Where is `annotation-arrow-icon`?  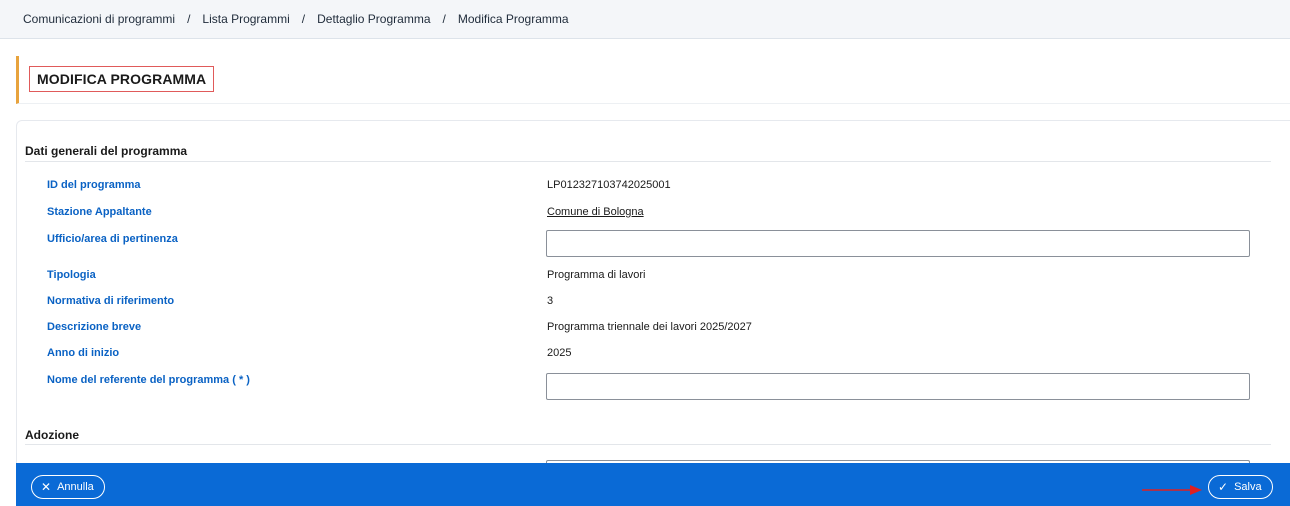 annotation-arrow-icon is located at coordinates (1172, 490).